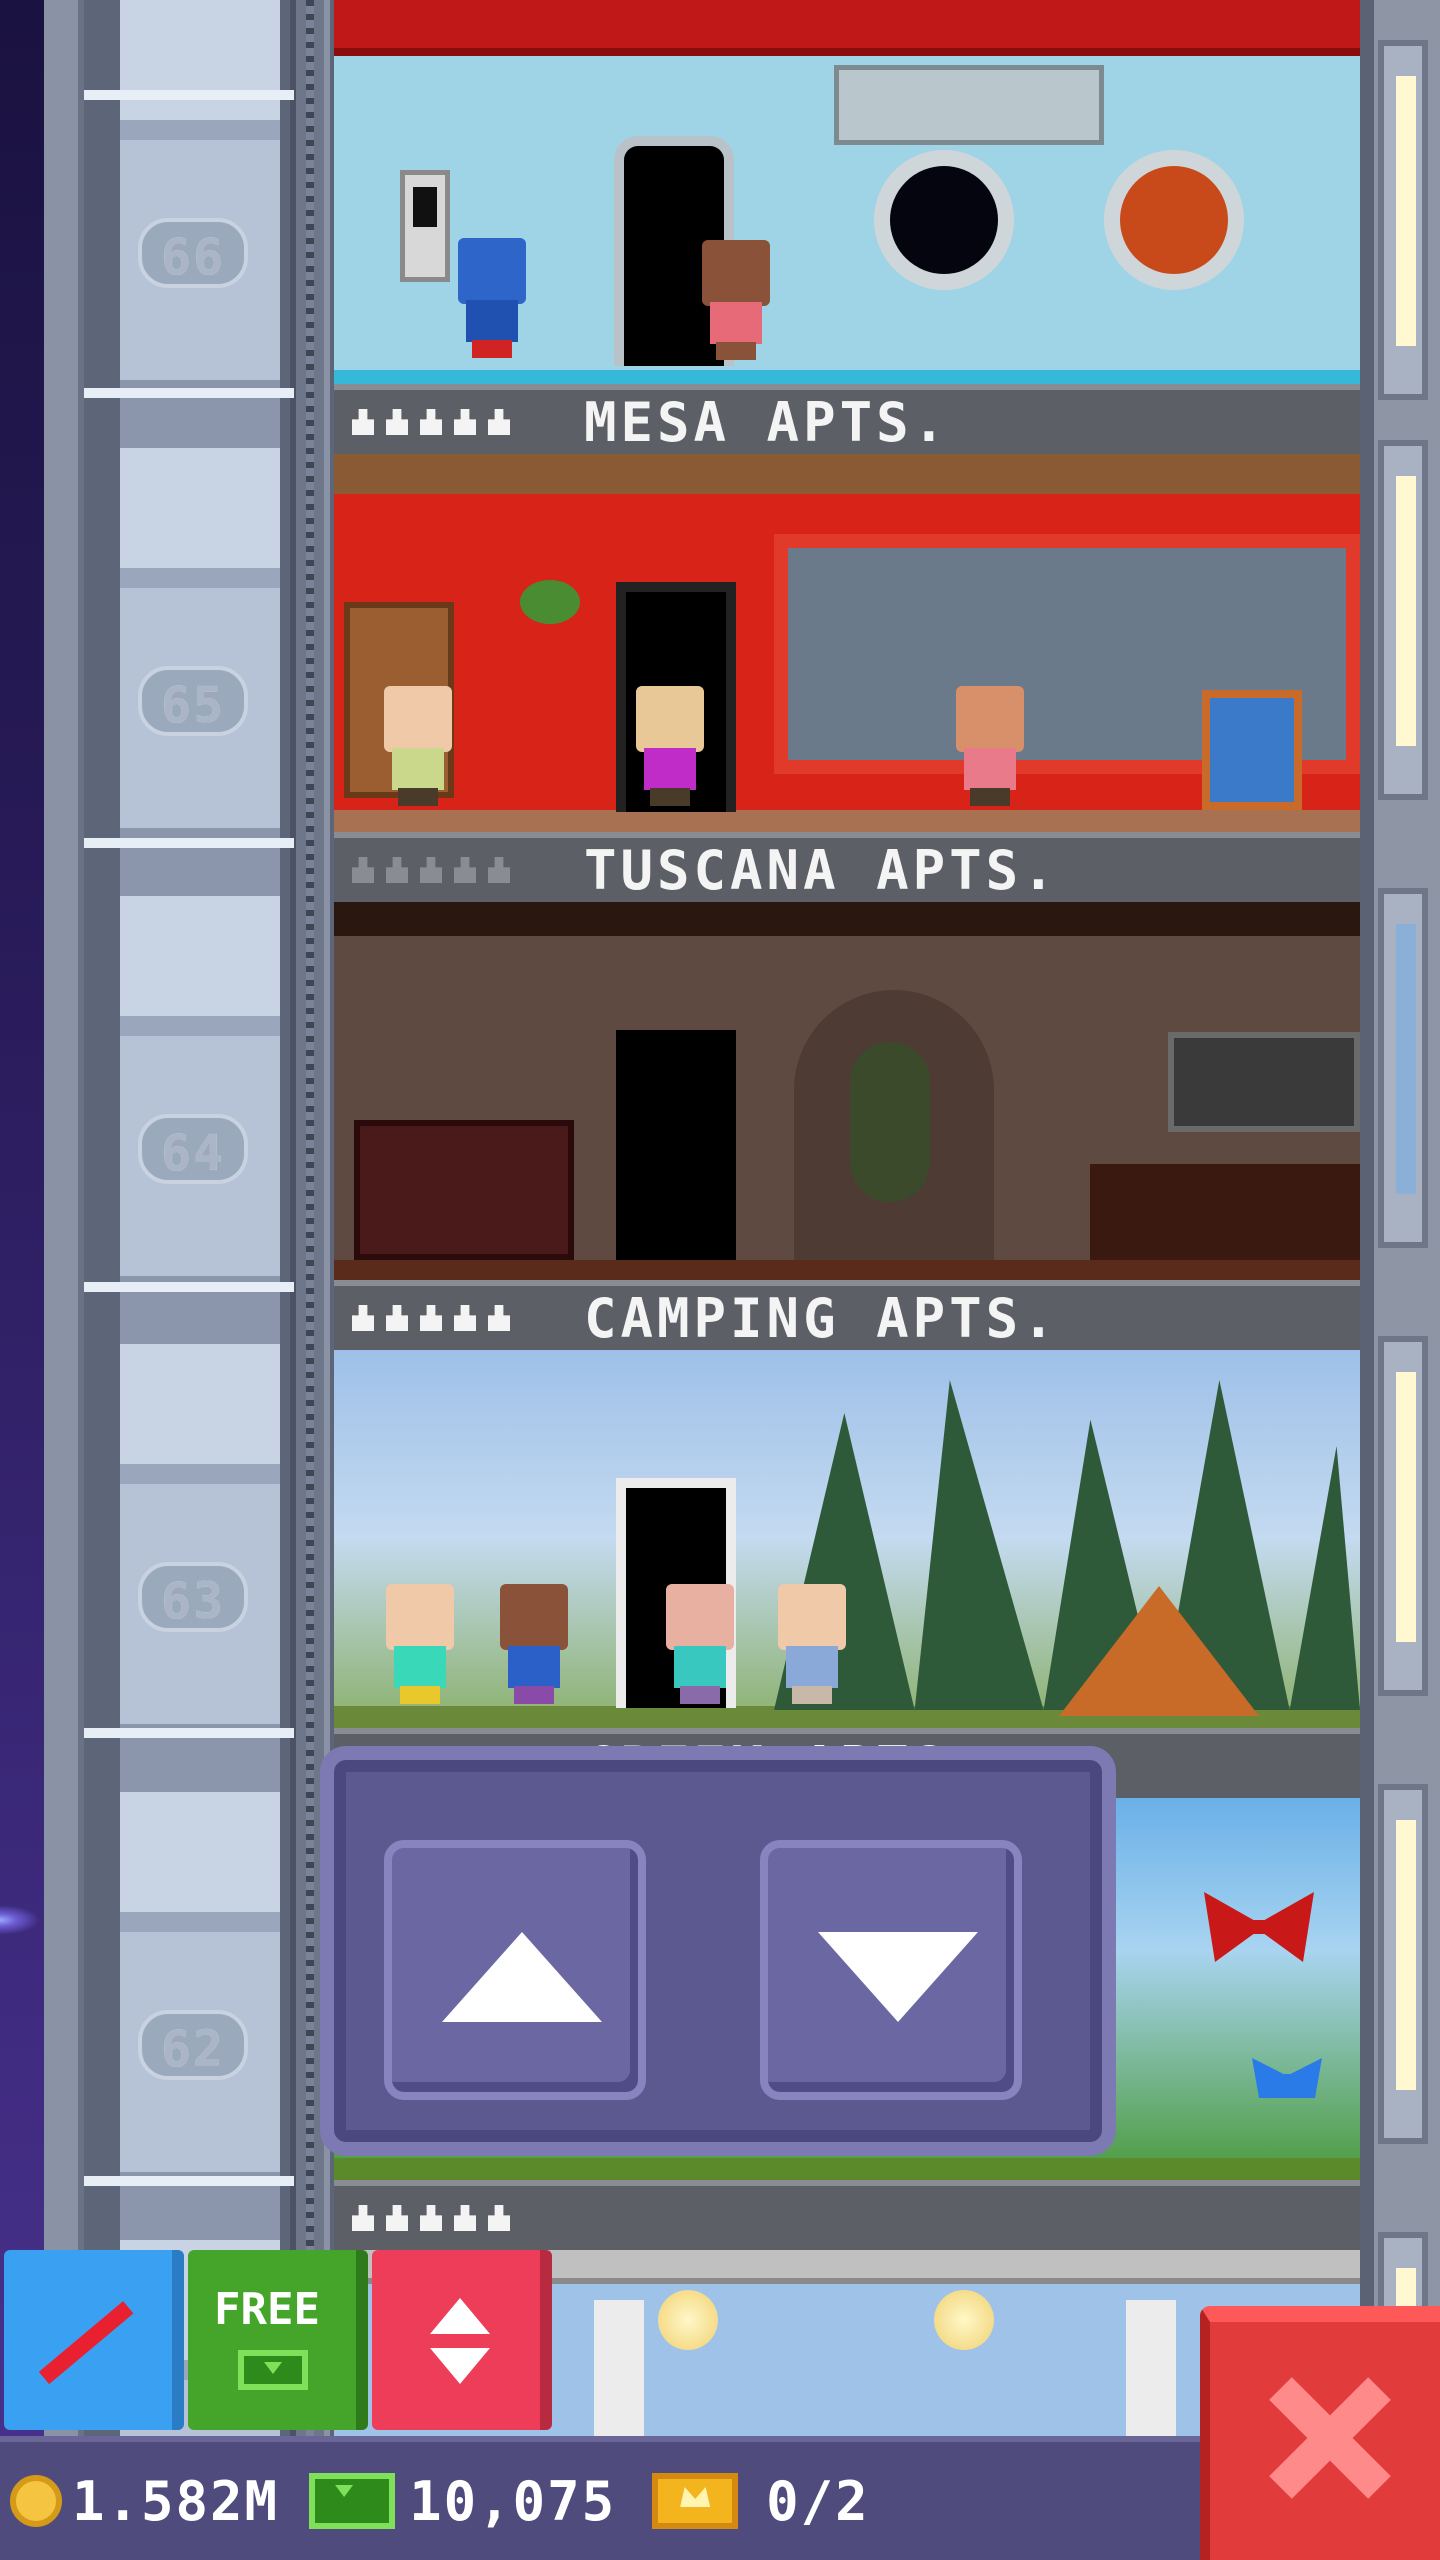 This screenshot has height=2560, width=1440. I want to click on elevator-control-panel, so click(718, 1951).